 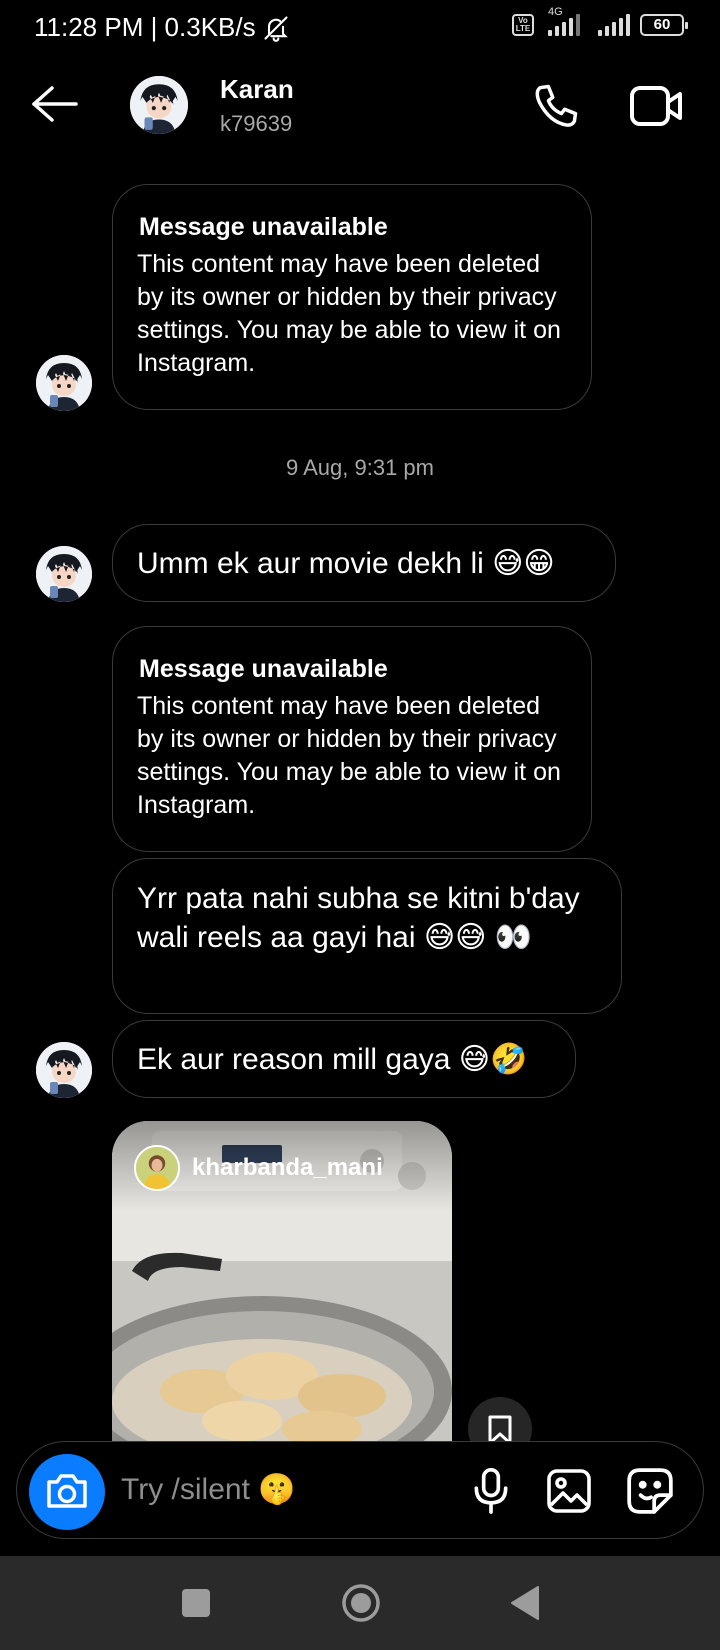 What do you see at coordinates (664, 25) in the screenshot?
I see `battery-icon: 60` at bounding box center [664, 25].